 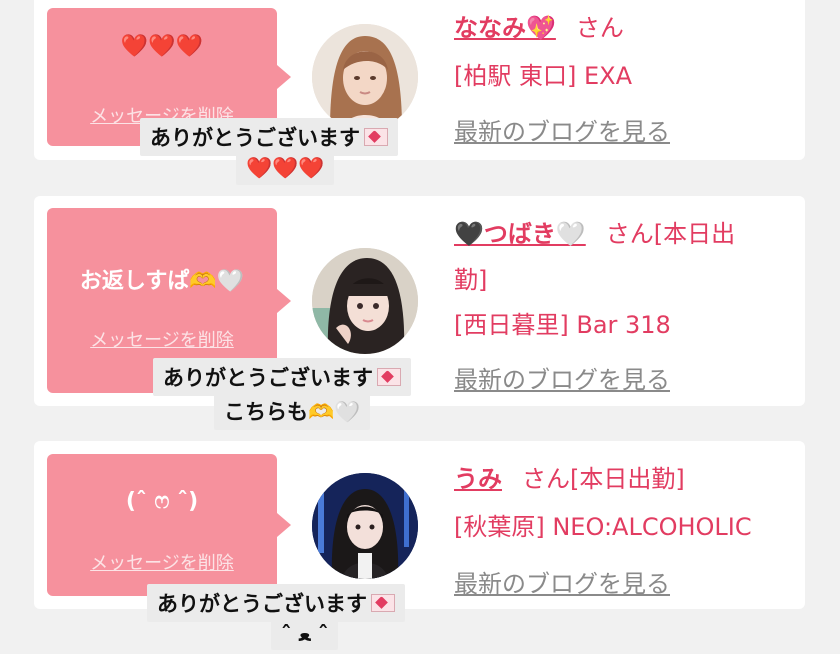 I want to click on message-text: お返しすぱ🫶🤍, so click(x=162, y=281).